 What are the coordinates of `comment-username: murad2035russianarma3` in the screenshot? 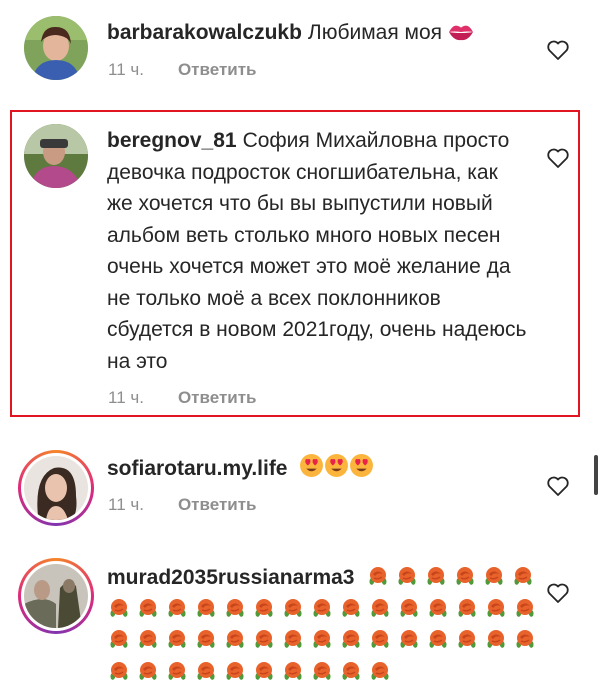 It's located at (230, 577).